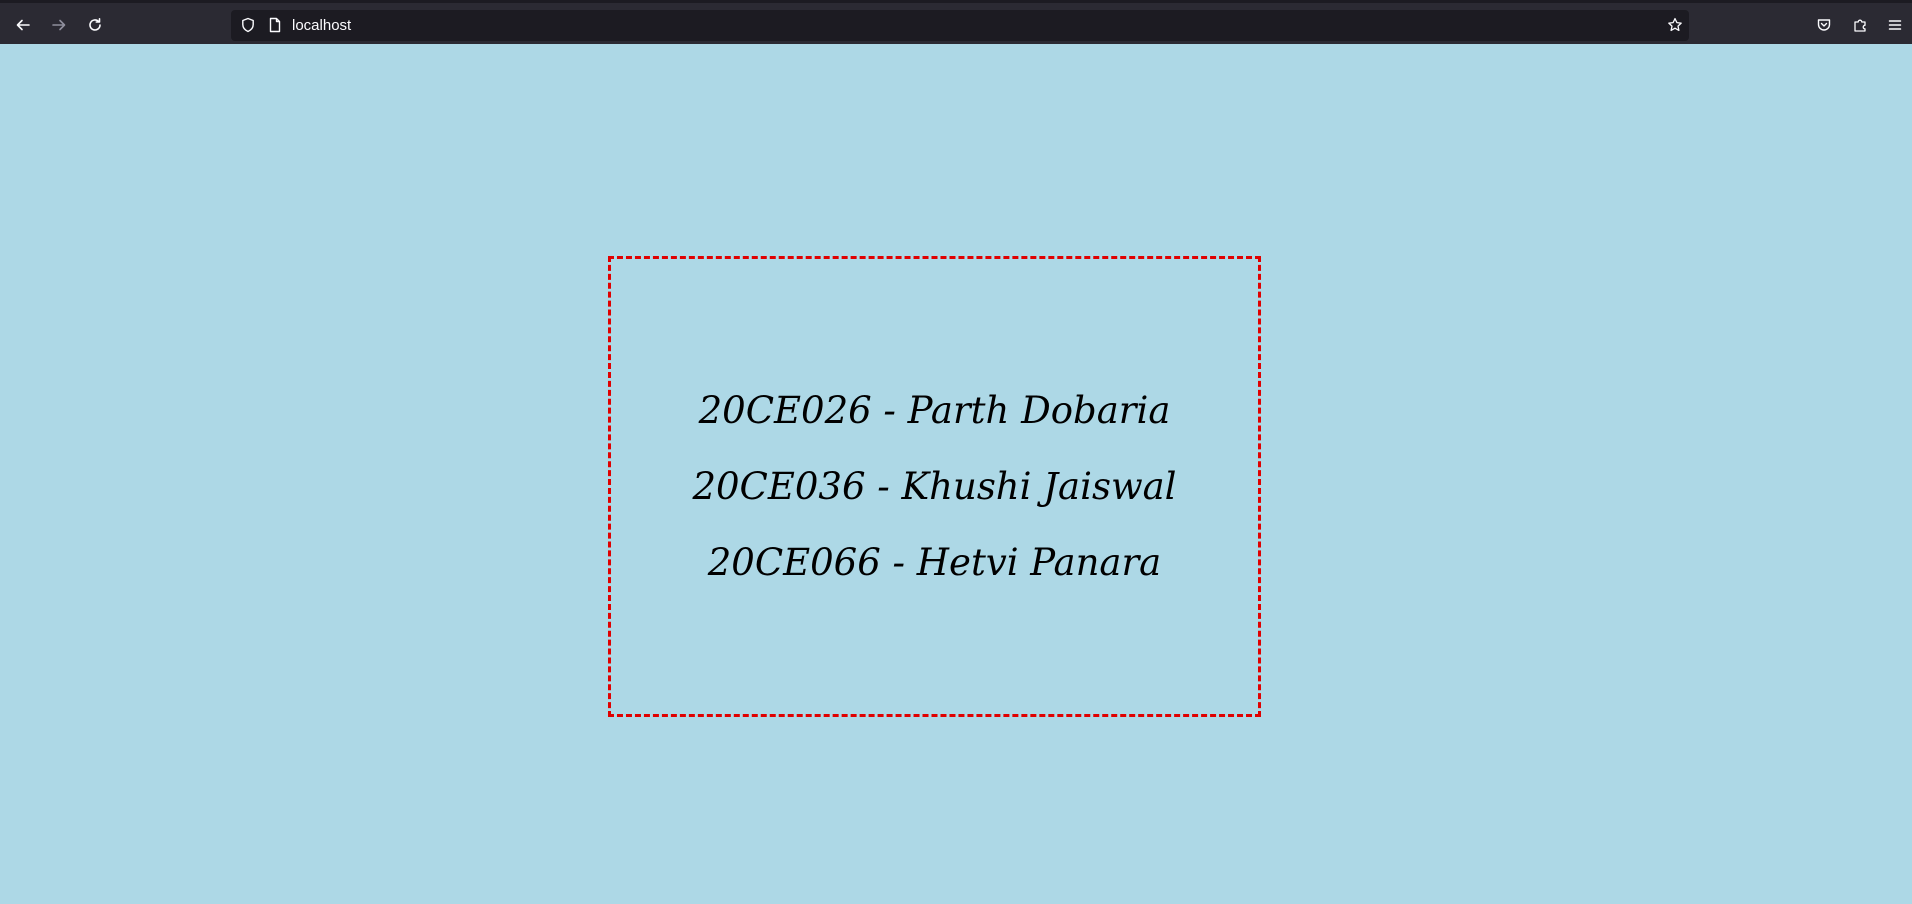 The width and height of the screenshot is (1912, 904). I want to click on reload-icon, so click(95, 24).